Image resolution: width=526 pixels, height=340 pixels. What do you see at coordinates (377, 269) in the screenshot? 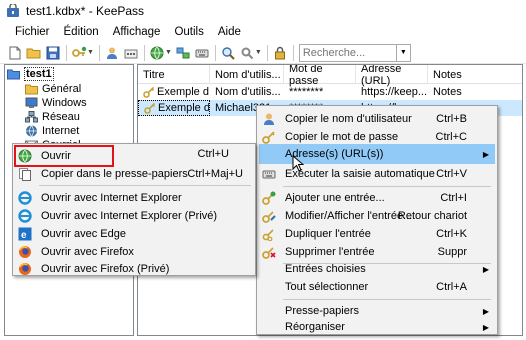
I see `menu-item-selected-entries: Entrées choisies ▶` at bounding box center [377, 269].